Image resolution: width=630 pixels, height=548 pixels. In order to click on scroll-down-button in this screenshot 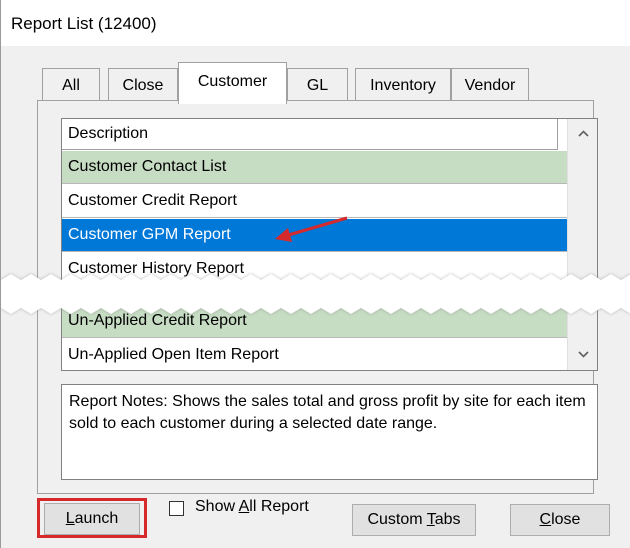, I will do `click(582, 355)`.